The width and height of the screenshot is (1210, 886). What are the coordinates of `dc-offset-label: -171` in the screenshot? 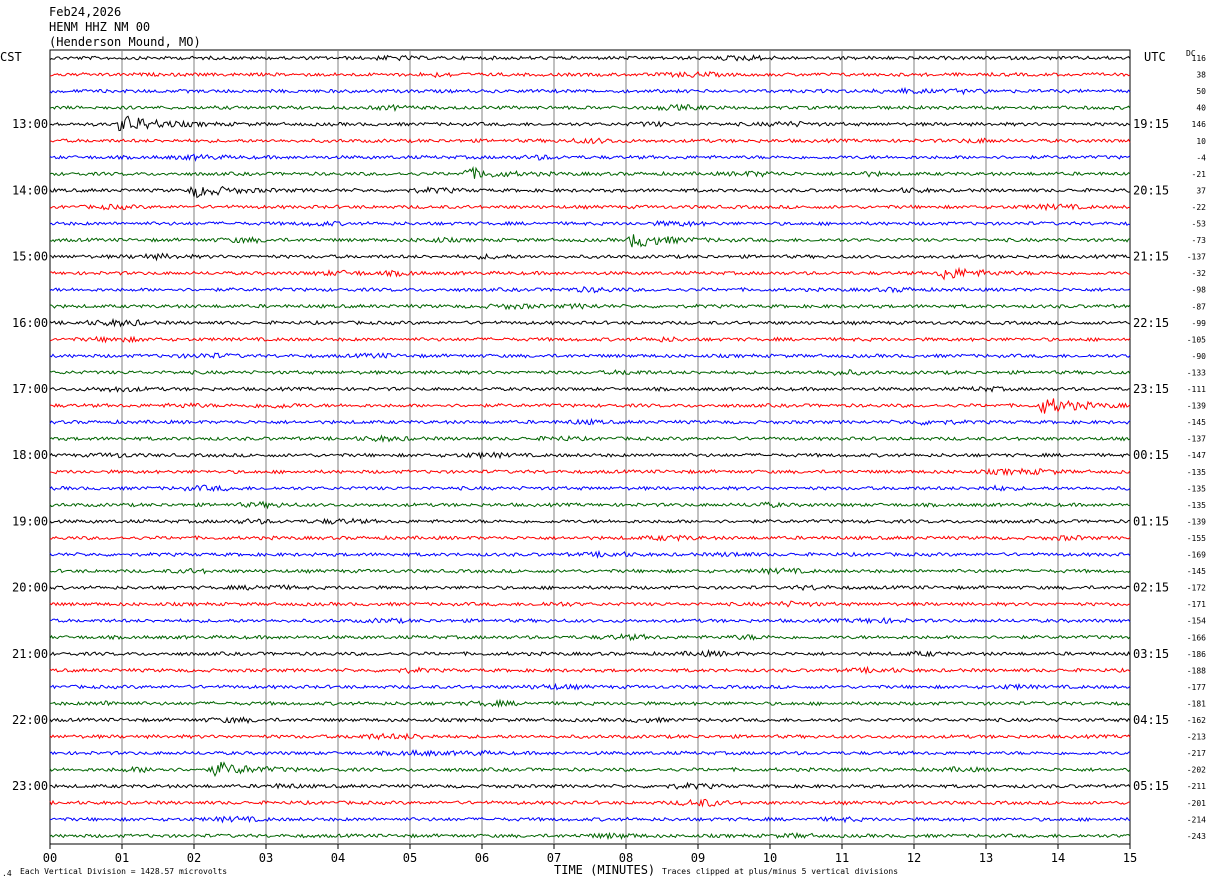 It's located at (1196, 604).